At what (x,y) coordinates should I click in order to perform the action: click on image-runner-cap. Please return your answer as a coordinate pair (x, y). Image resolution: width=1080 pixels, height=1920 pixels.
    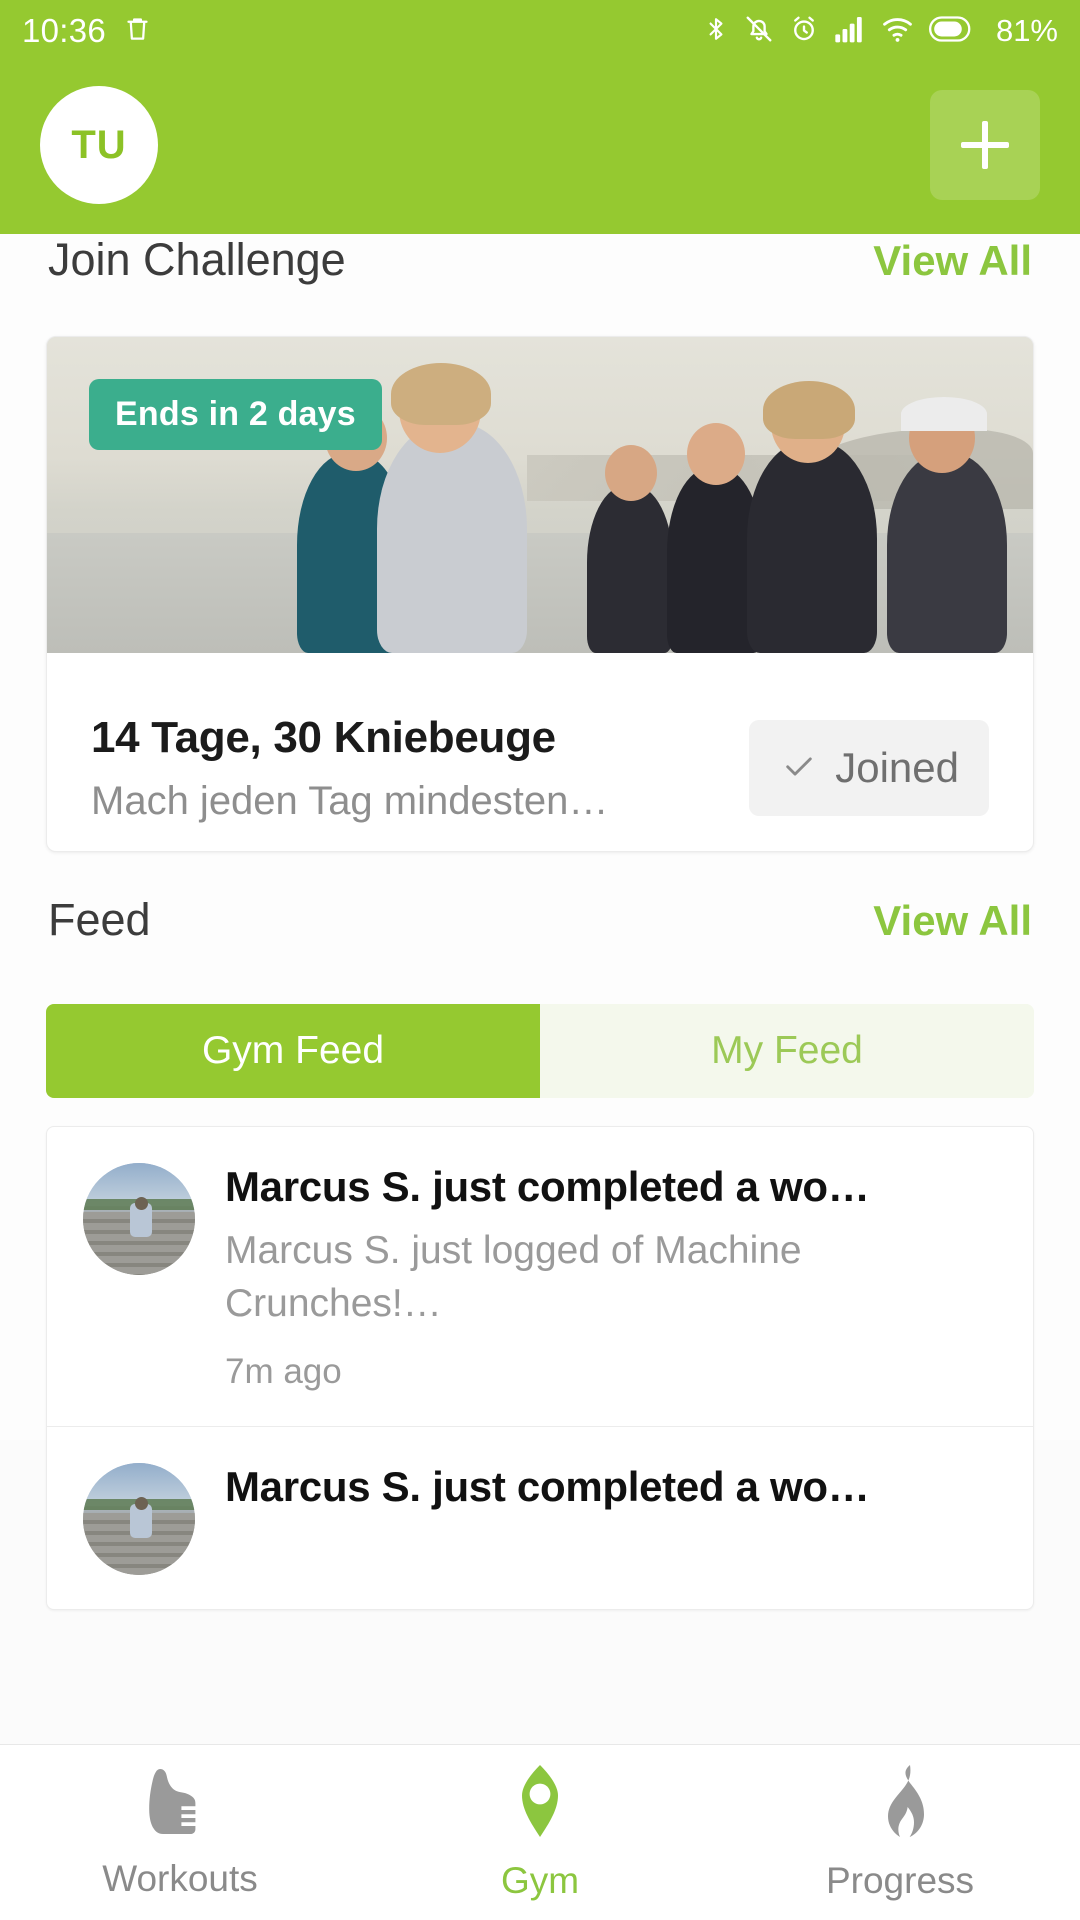
    Looking at the image, I should click on (944, 414).